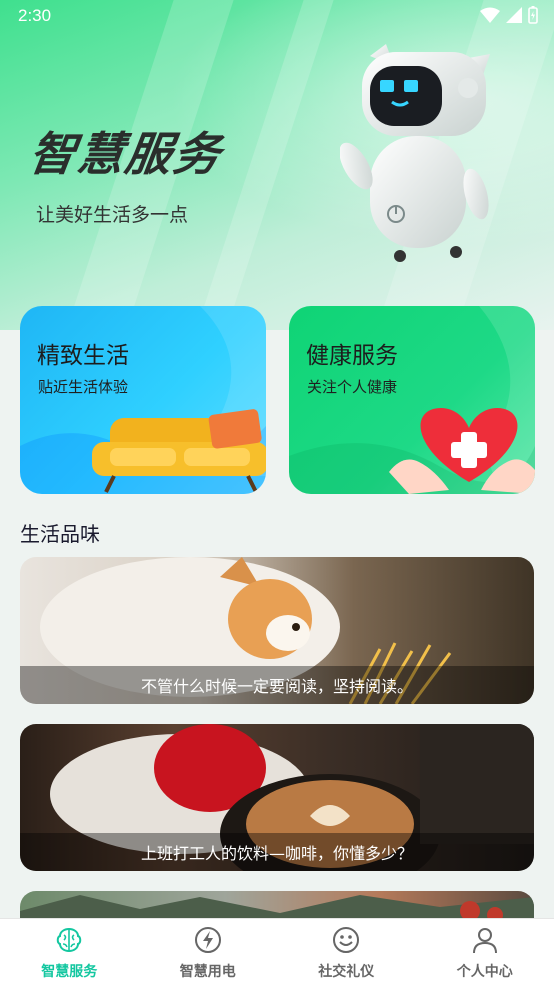 The height and width of the screenshot is (984, 554). I want to click on nav-label: 智慧服务, so click(69, 972).